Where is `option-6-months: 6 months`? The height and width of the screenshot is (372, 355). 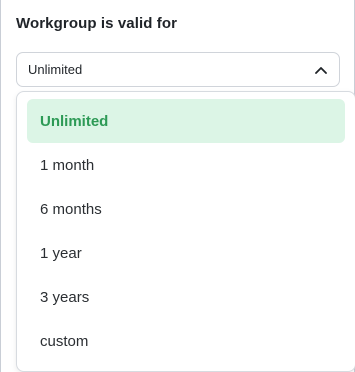 option-6-months: 6 months is located at coordinates (186, 209).